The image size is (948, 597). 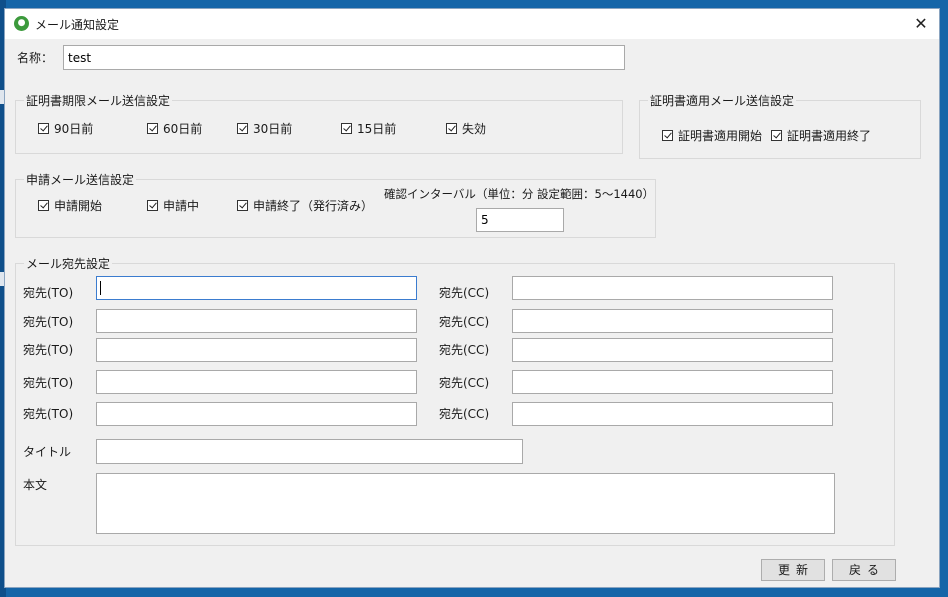 I want to click on name-label: 名称：, so click(x=35, y=58).